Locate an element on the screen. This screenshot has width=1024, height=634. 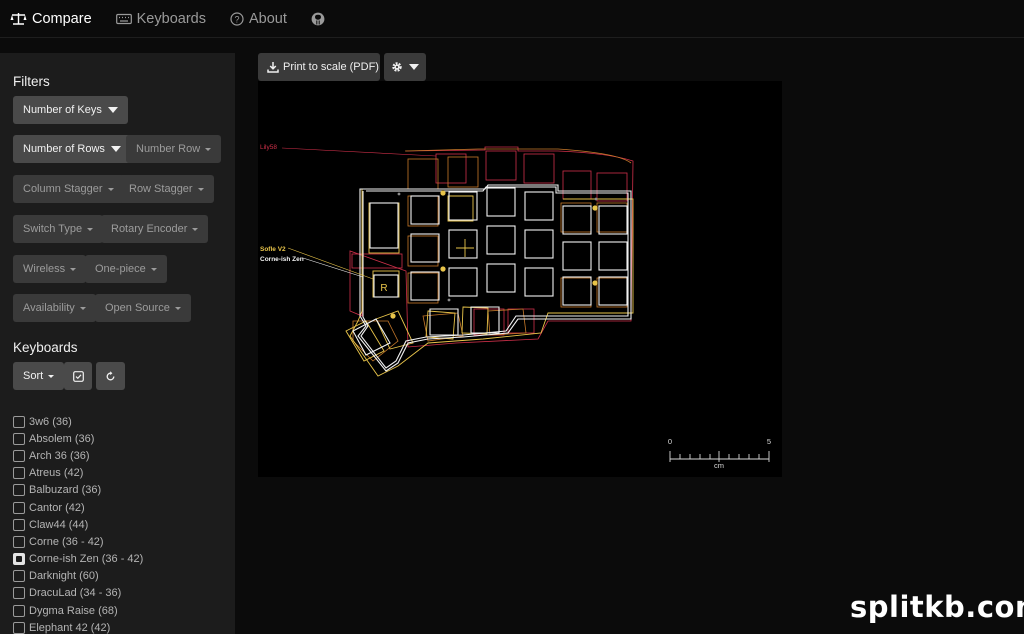
keyboard-list-item: Dygma Raise (68) is located at coordinates (71, 610).